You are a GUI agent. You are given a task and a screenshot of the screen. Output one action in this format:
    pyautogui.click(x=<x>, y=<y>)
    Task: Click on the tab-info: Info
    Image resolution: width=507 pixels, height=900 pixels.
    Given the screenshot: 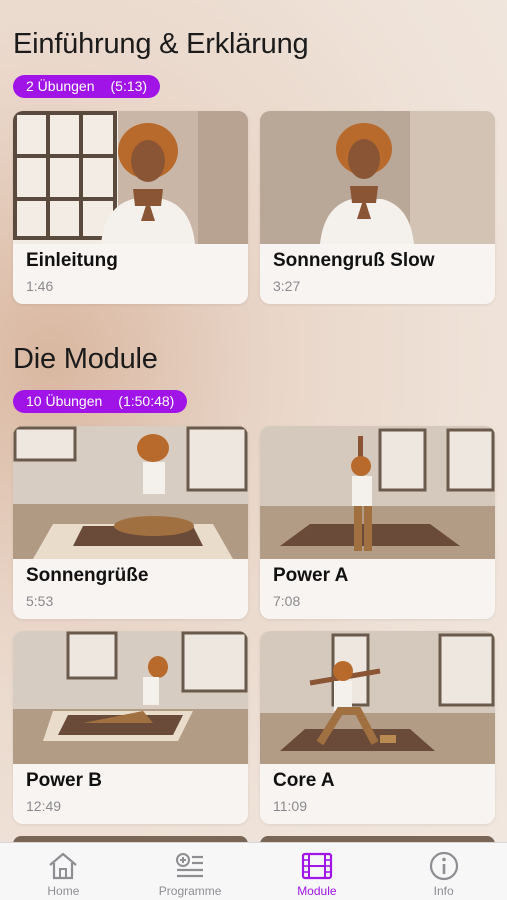 What is the action you would take?
    pyautogui.click(x=443, y=871)
    